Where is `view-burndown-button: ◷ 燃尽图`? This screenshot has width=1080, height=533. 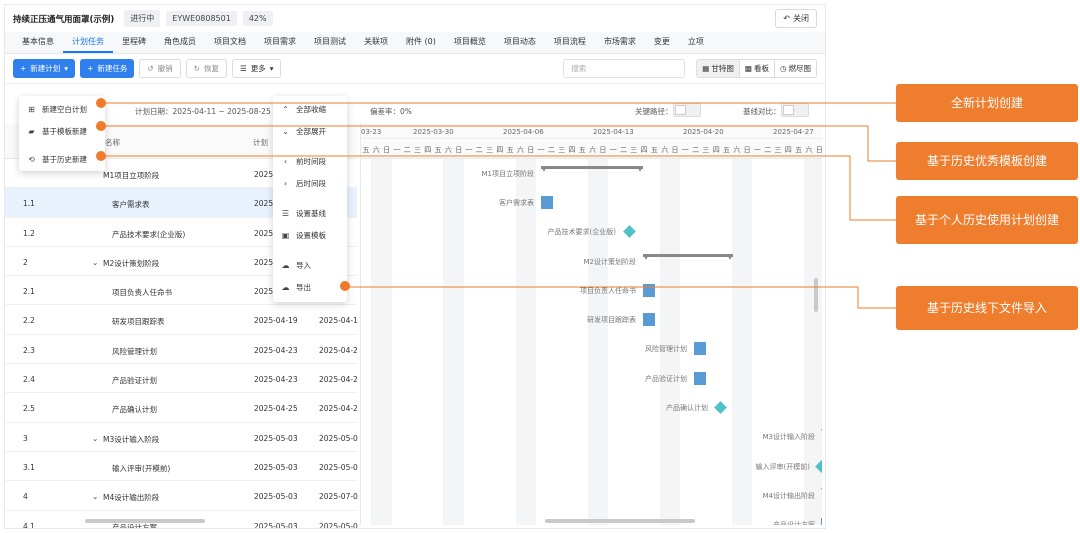
view-burndown-button: ◷ 燃尽图 is located at coordinates (795, 68).